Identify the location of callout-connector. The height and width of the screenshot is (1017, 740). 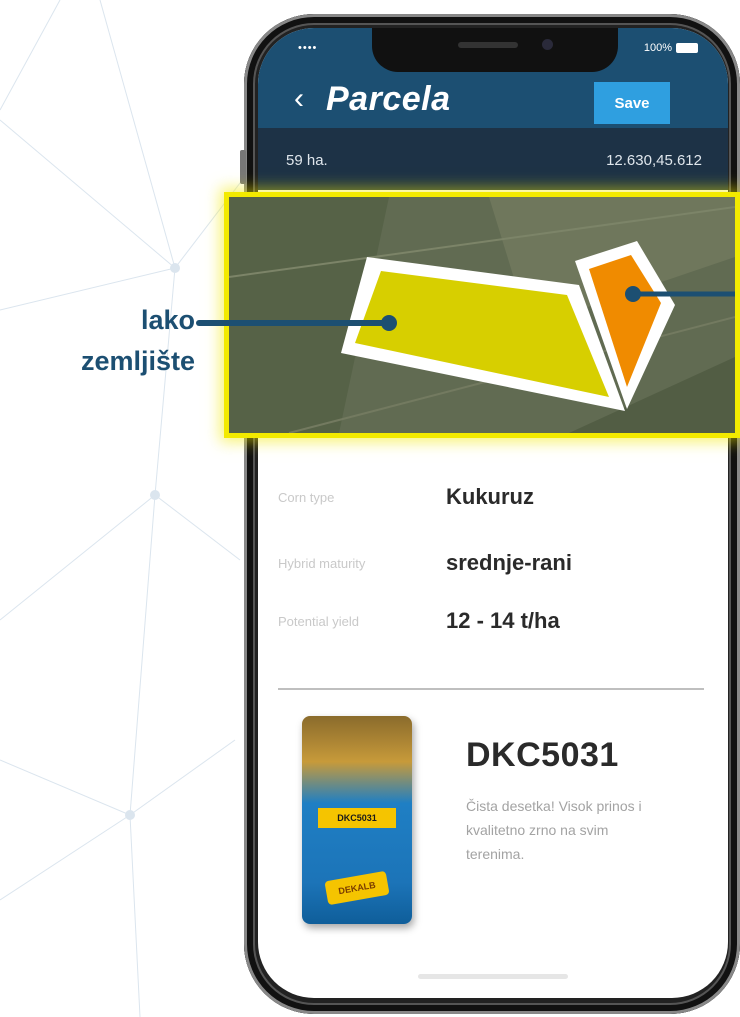
(292, 323).